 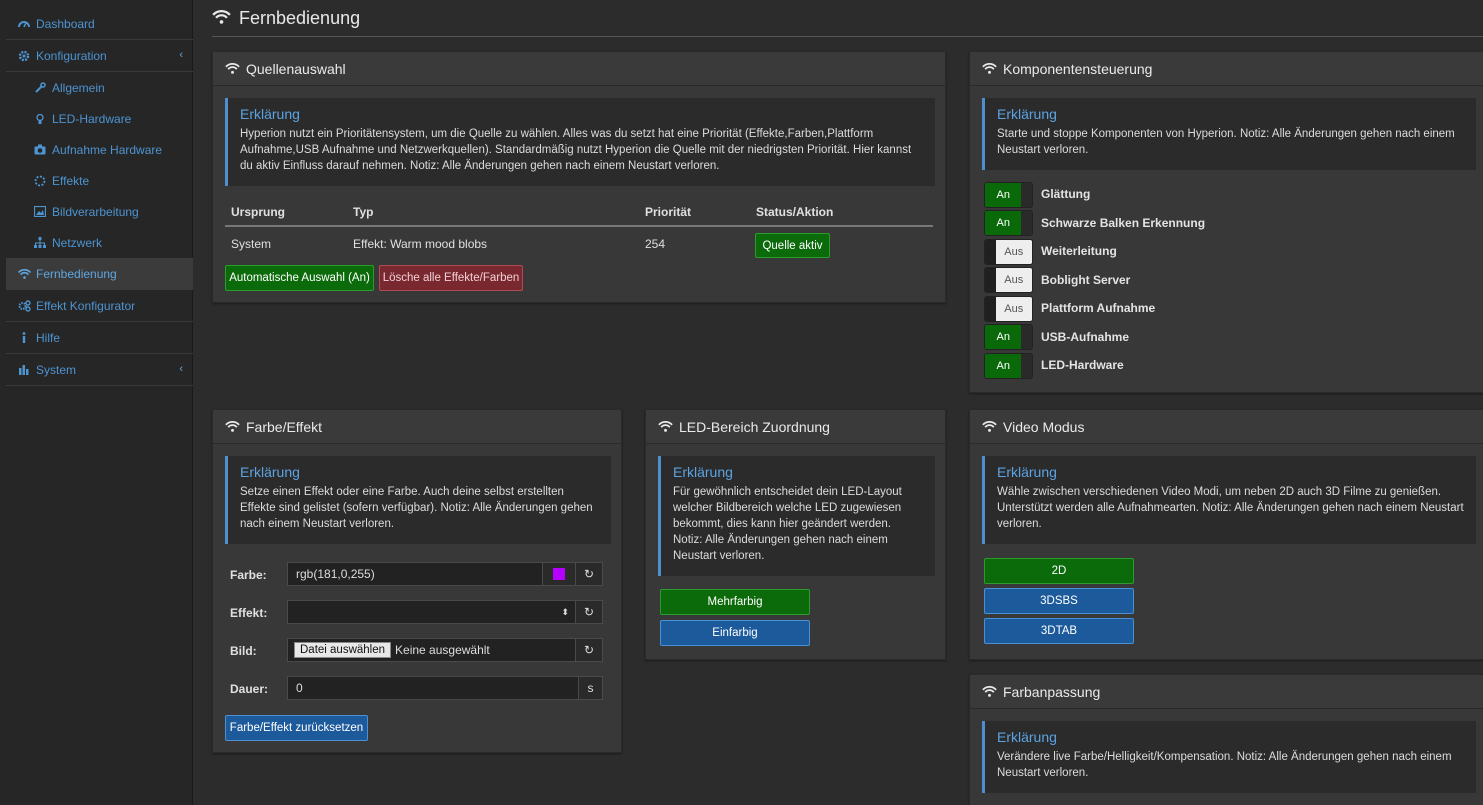 I want to click on column-header: Ursprung, so click(x=286, y=212).